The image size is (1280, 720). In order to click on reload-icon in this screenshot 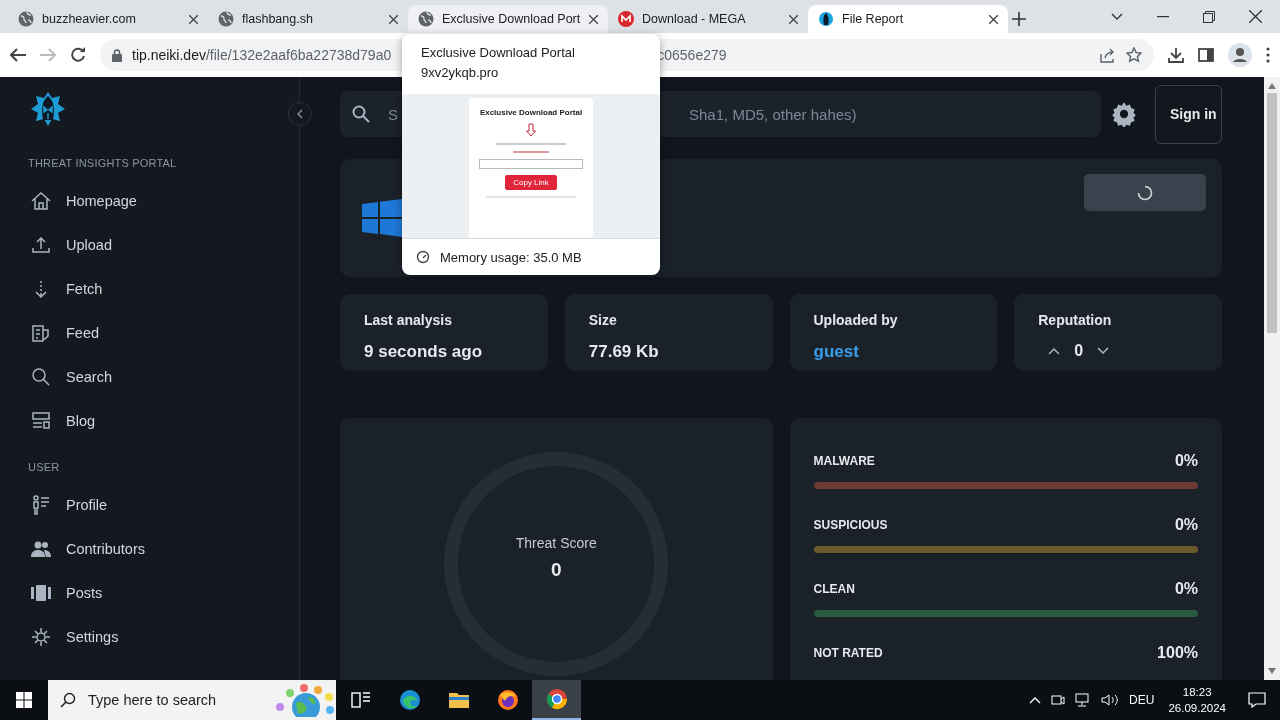, I will do `click(78, 55)`.